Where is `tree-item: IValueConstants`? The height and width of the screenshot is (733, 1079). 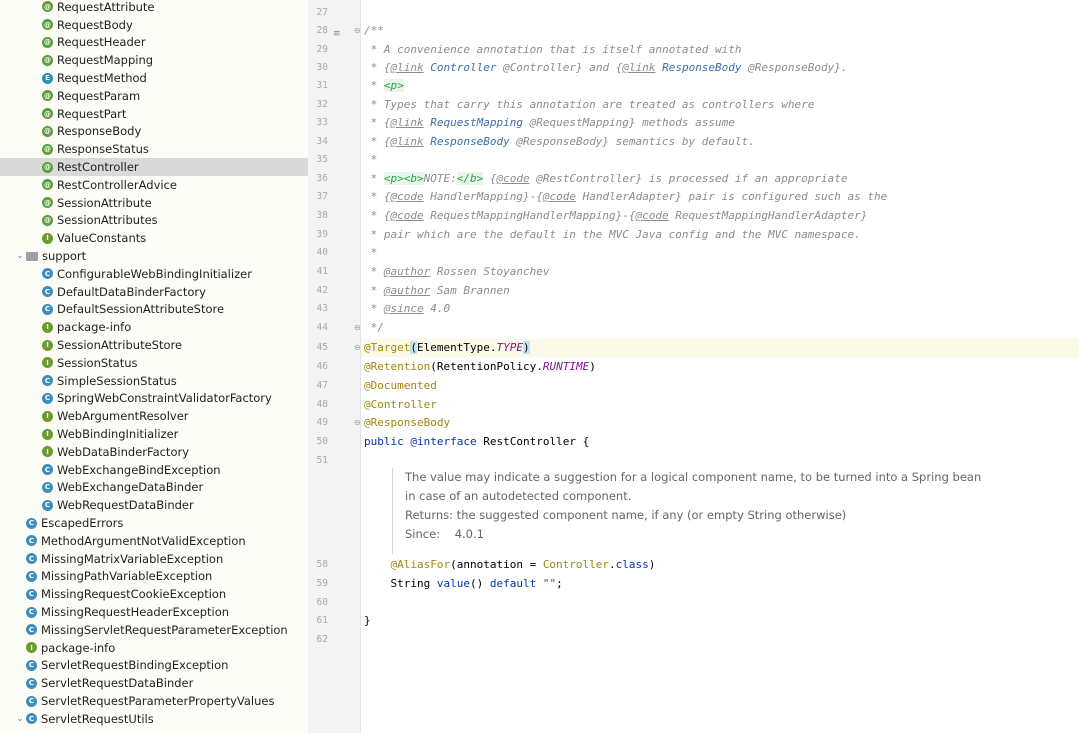
tree-item: IValueConstants is located at coordinates (154, 238).